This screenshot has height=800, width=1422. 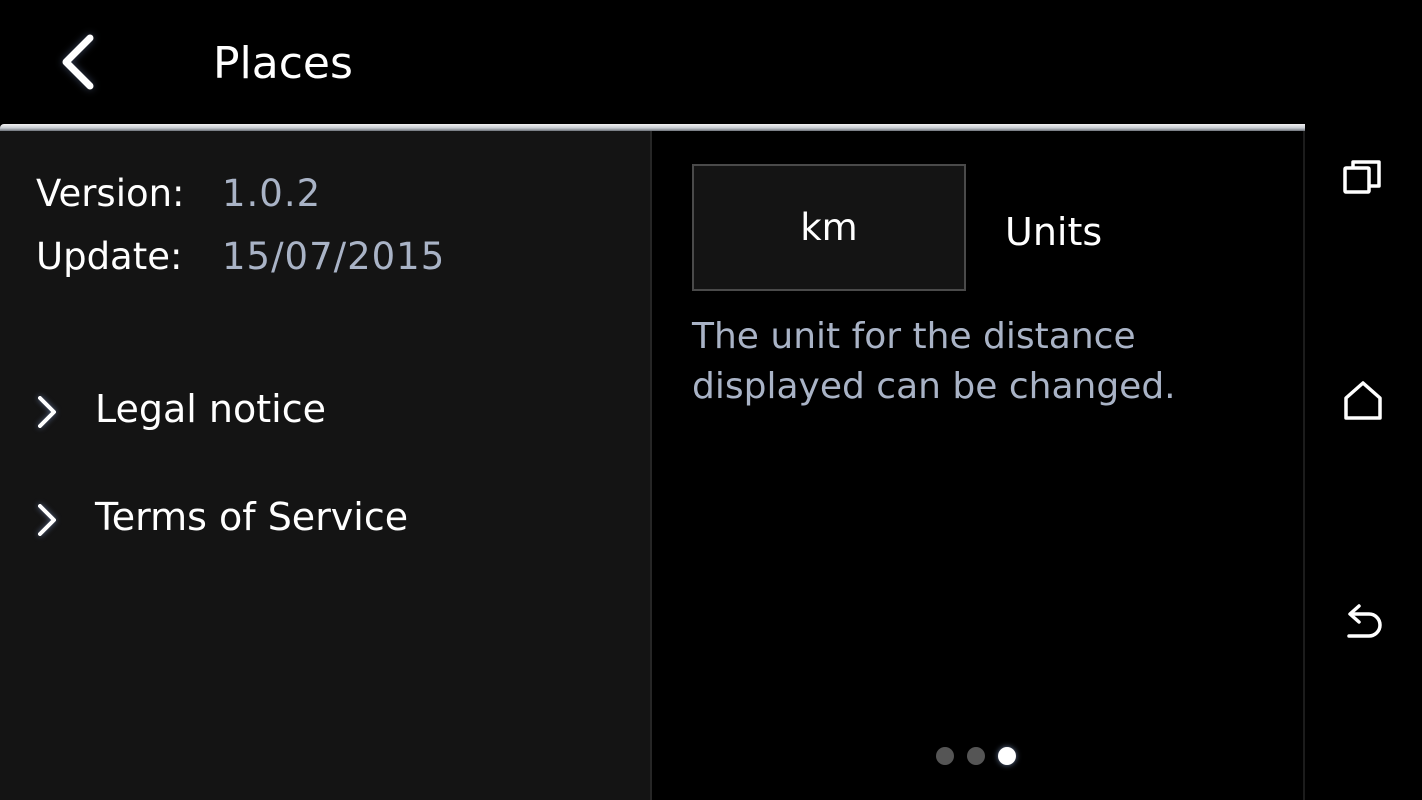 I want to click on page-title: Places, so click(x=283, y=63).